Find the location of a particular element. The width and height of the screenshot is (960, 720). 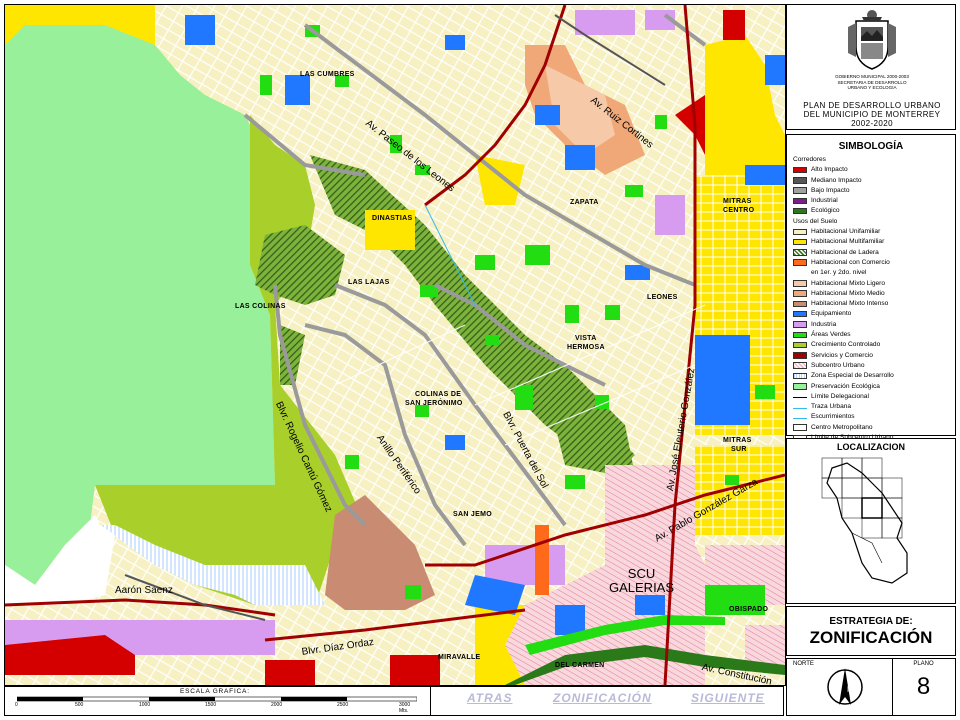

legend-item: Industrial is located at coordinates (871, 201).